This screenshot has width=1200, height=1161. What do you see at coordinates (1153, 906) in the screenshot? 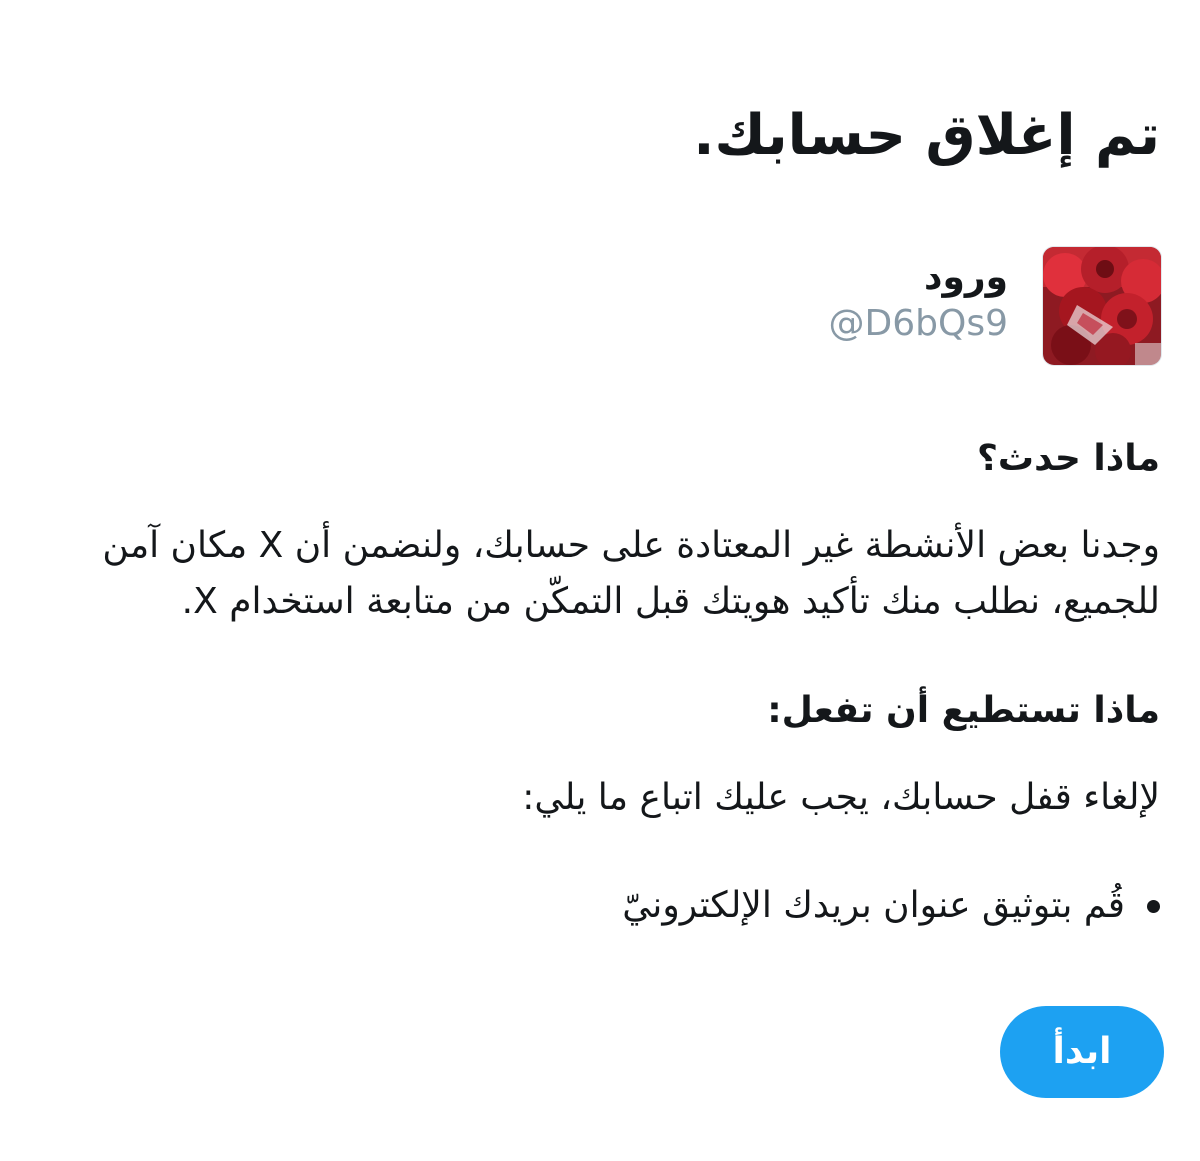
I see `bullet-icon` at bounding box center [1153, 906].